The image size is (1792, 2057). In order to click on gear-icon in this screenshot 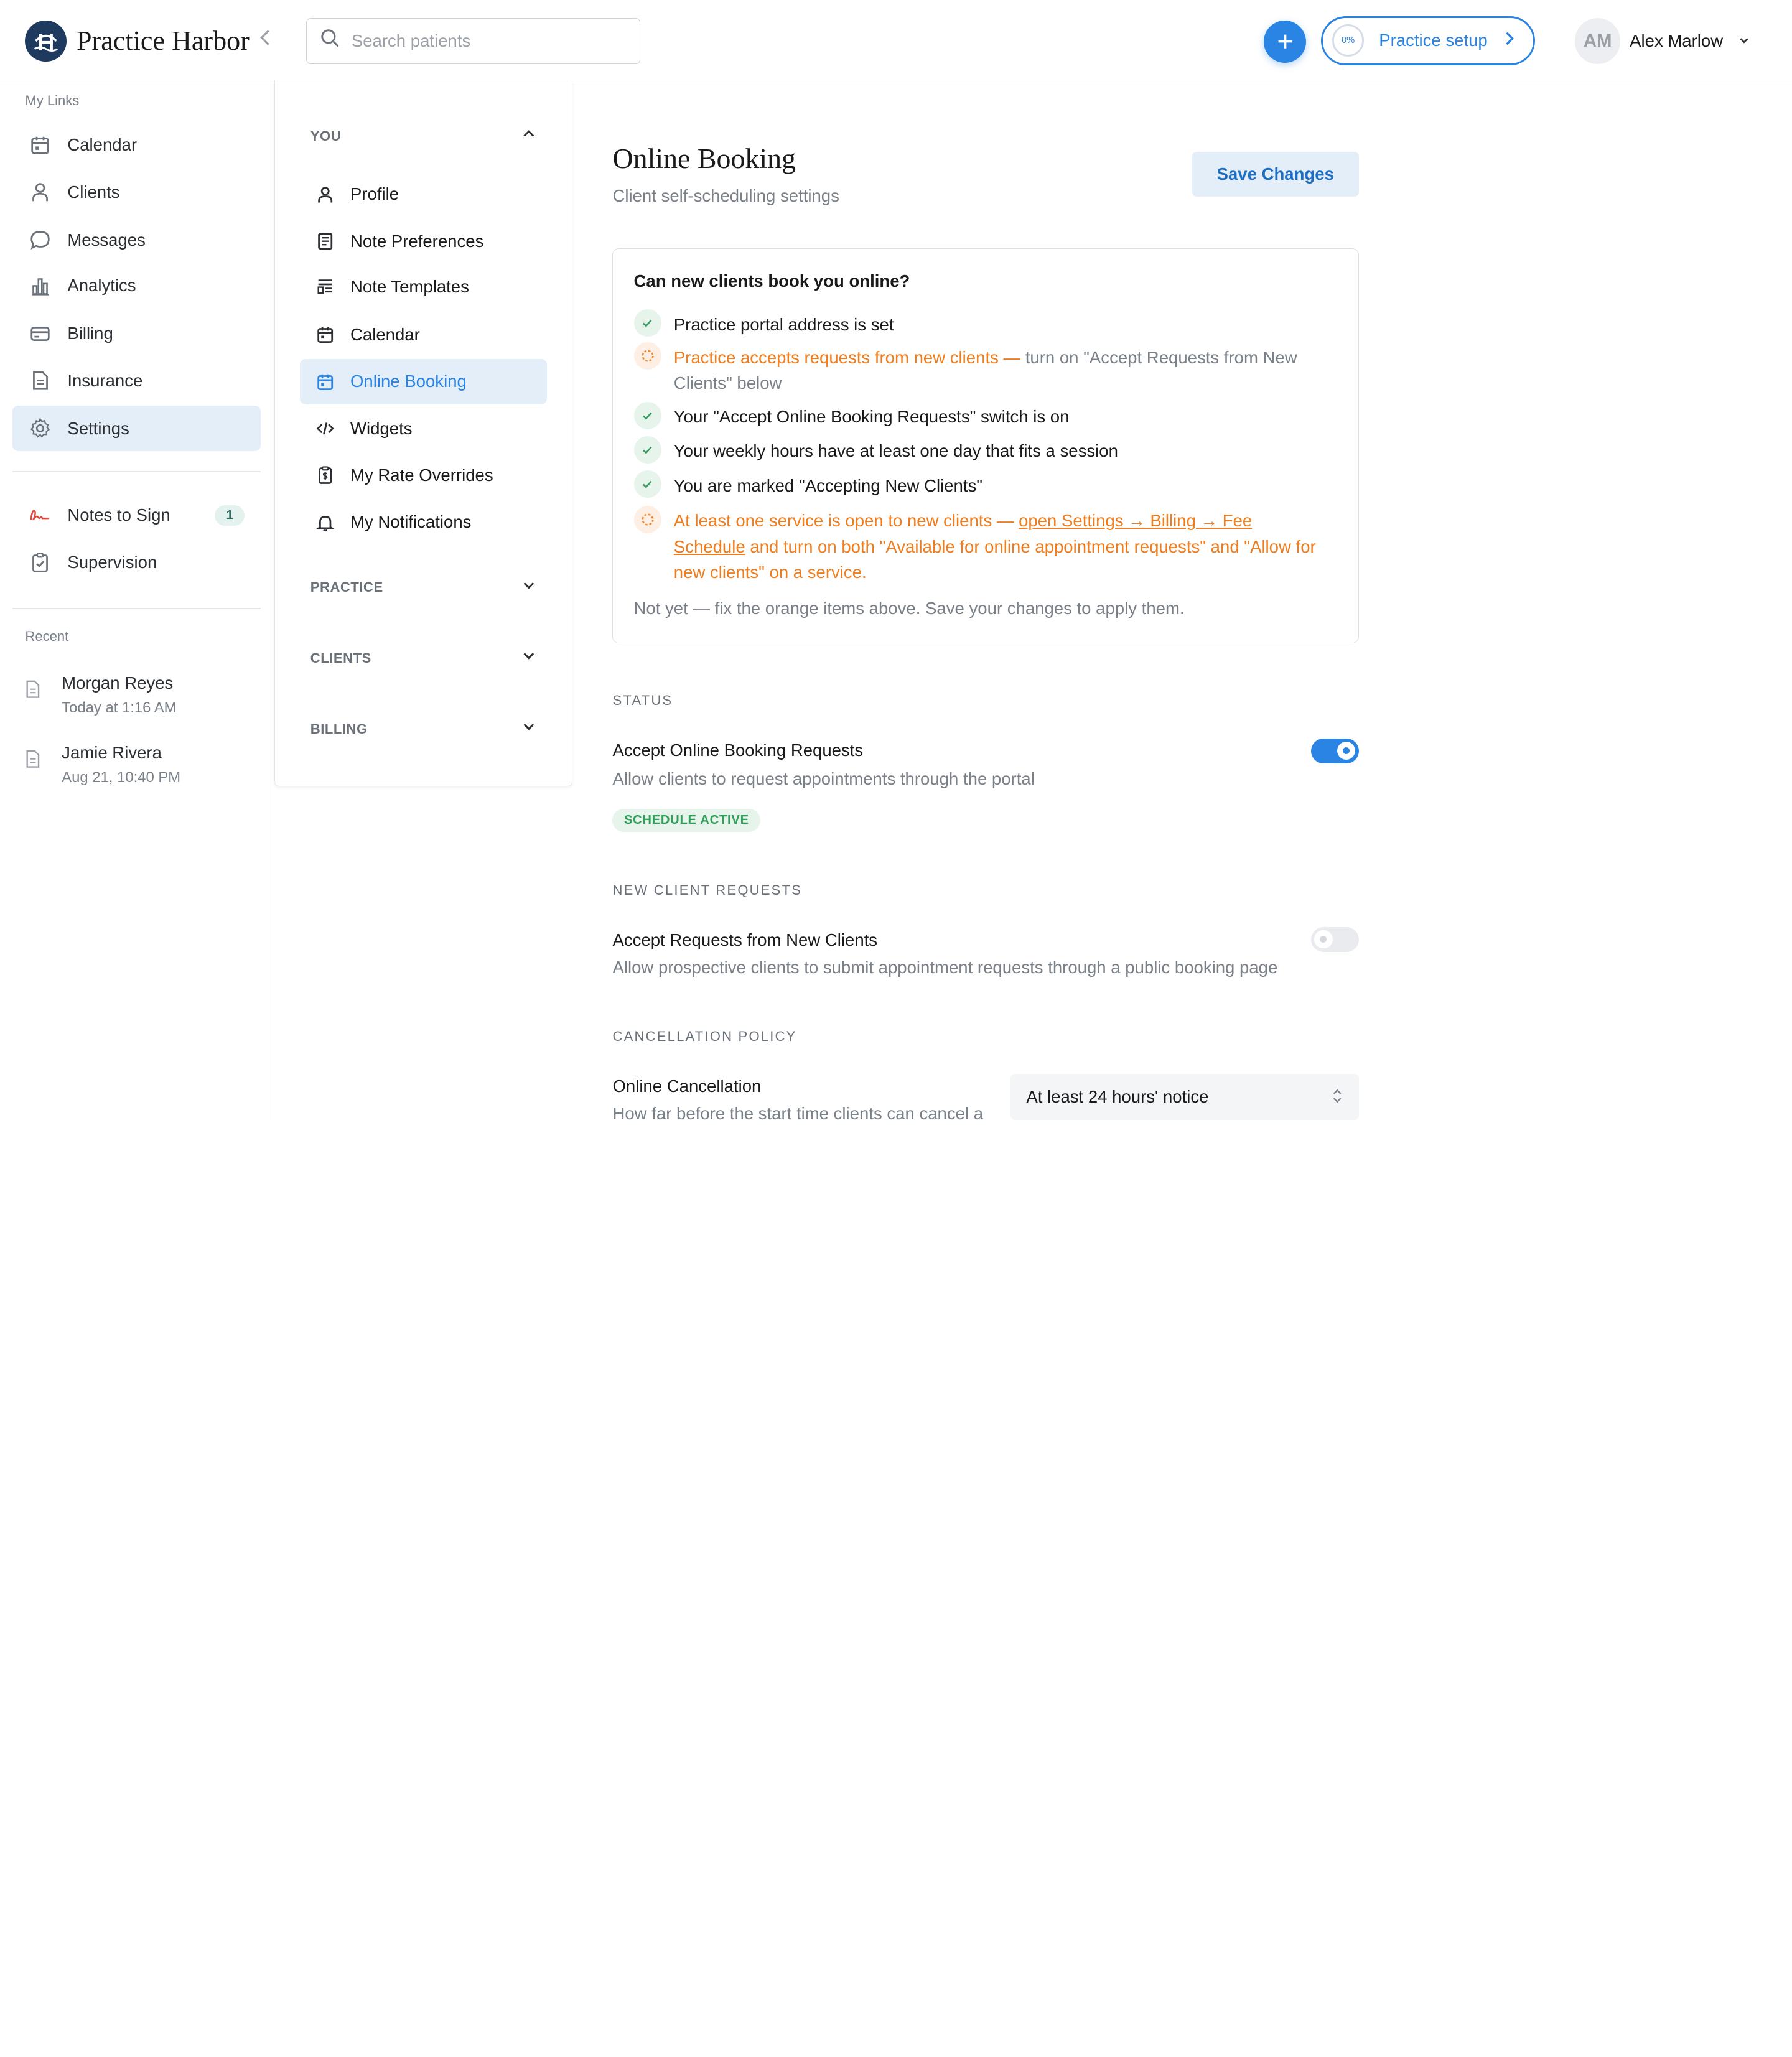, I will do `click(41, 428)`.